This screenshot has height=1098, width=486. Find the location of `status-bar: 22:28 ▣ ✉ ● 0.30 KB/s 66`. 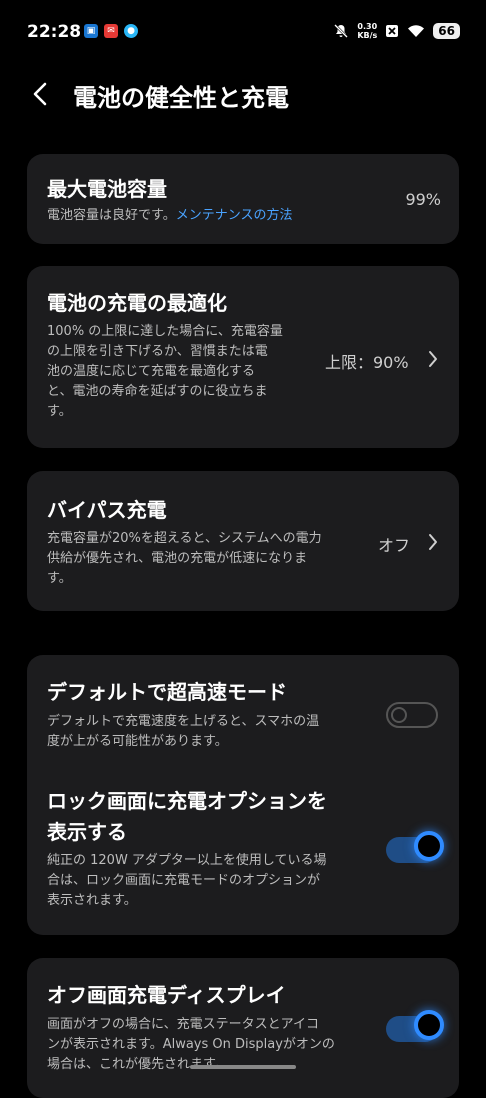

status-bar: 22:28 ▣ ✉ ● 0.30 KB/s 66 is located at coordinates (243, 32).